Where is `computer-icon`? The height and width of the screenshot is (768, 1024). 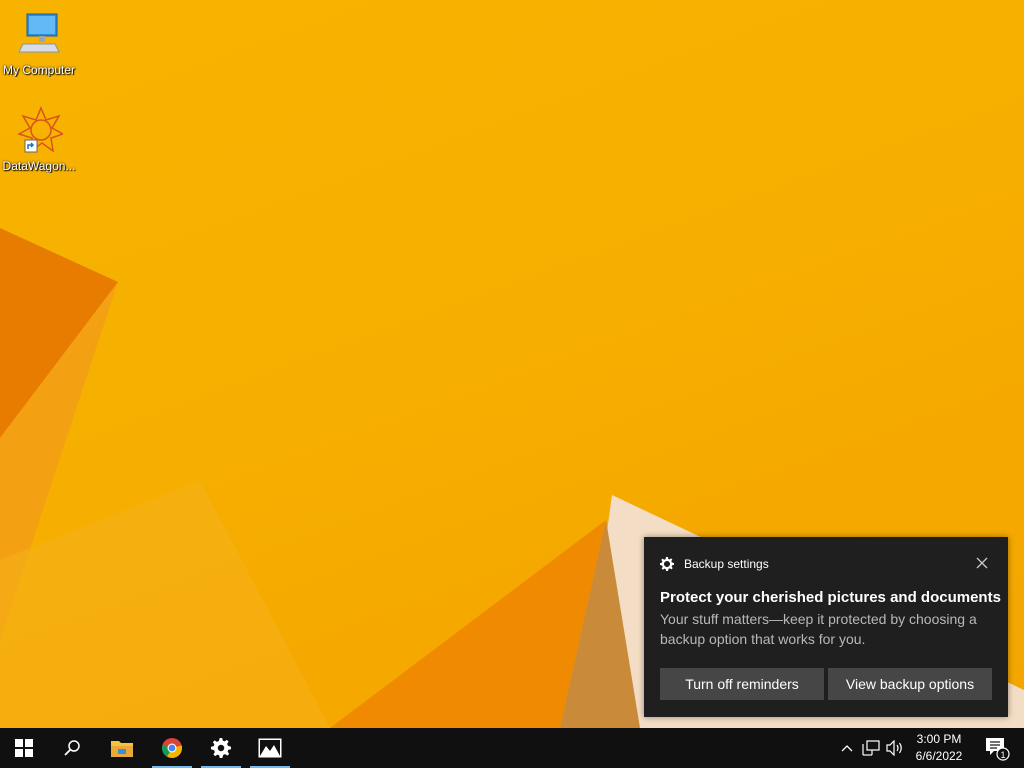
computer-icon is located at coordinates (39, 33).